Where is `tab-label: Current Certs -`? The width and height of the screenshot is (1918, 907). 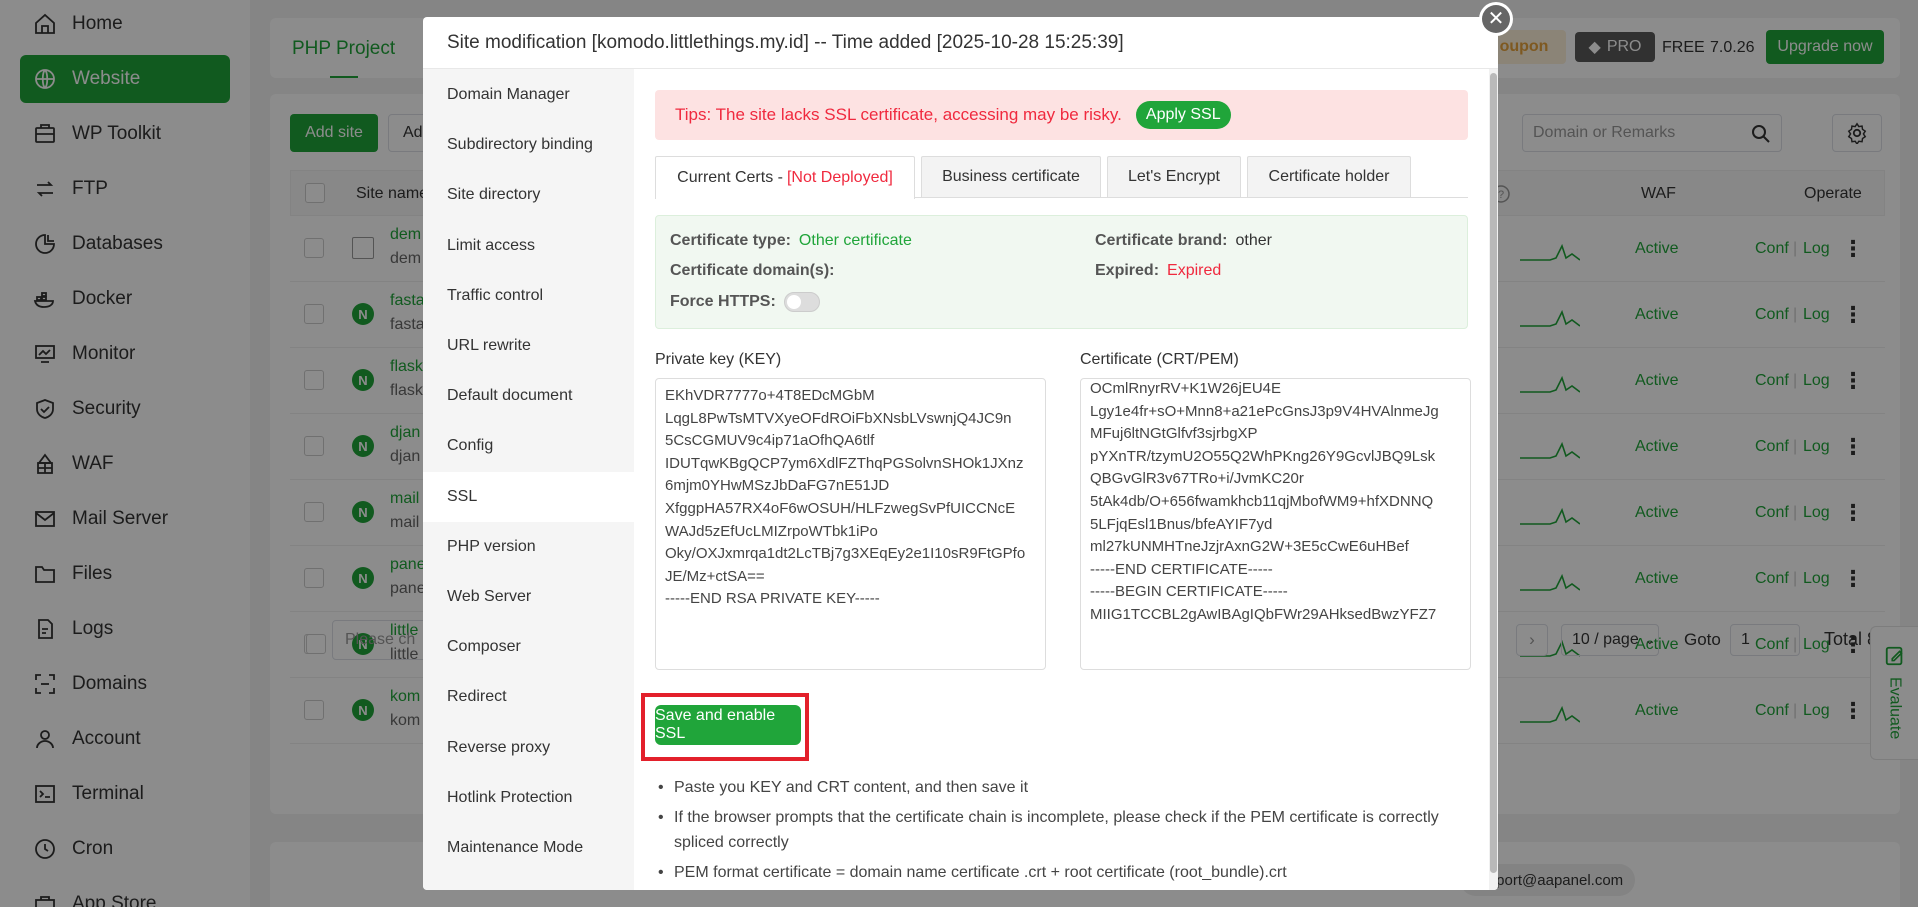
tab-label: Current Certs - is located at coordinates (730, 177).